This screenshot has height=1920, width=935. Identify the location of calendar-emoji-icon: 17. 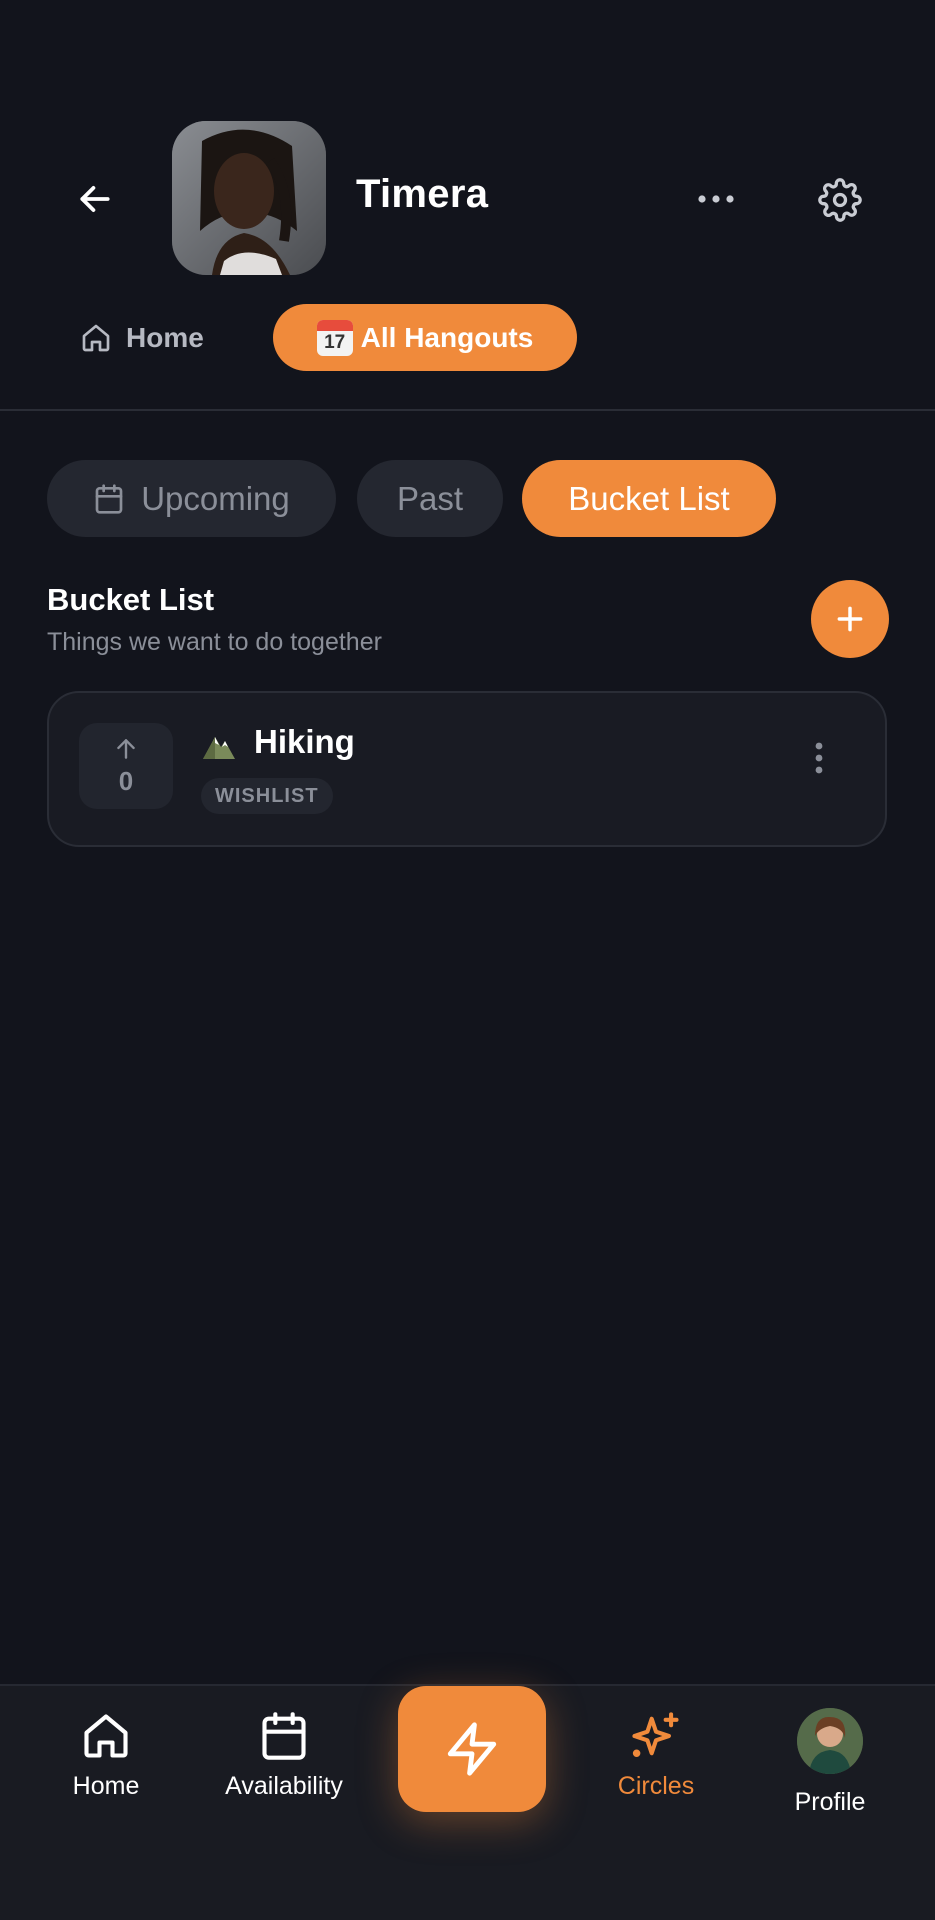
(334, 337).